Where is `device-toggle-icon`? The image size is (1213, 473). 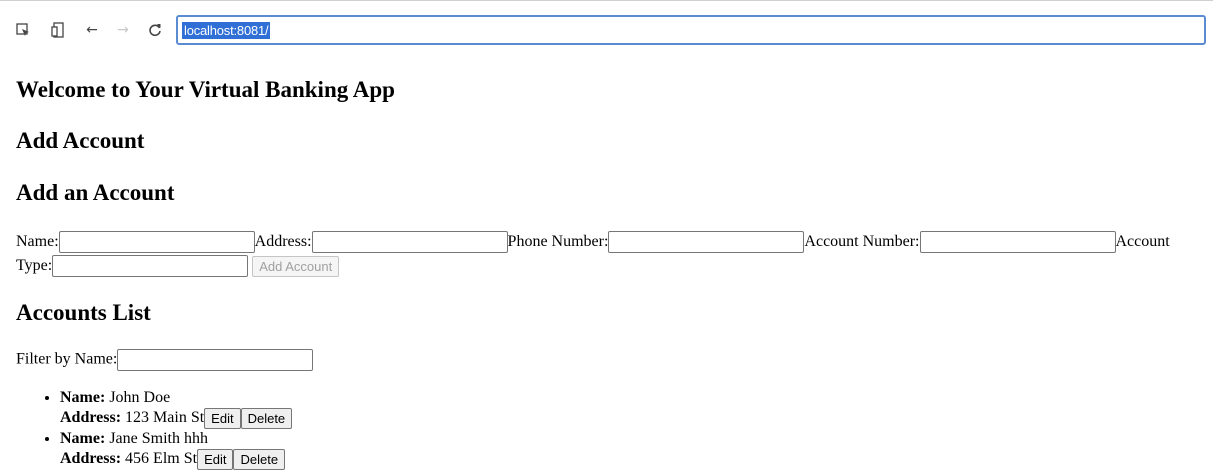 device-toggle-icon is located at coordinates (58, 30).